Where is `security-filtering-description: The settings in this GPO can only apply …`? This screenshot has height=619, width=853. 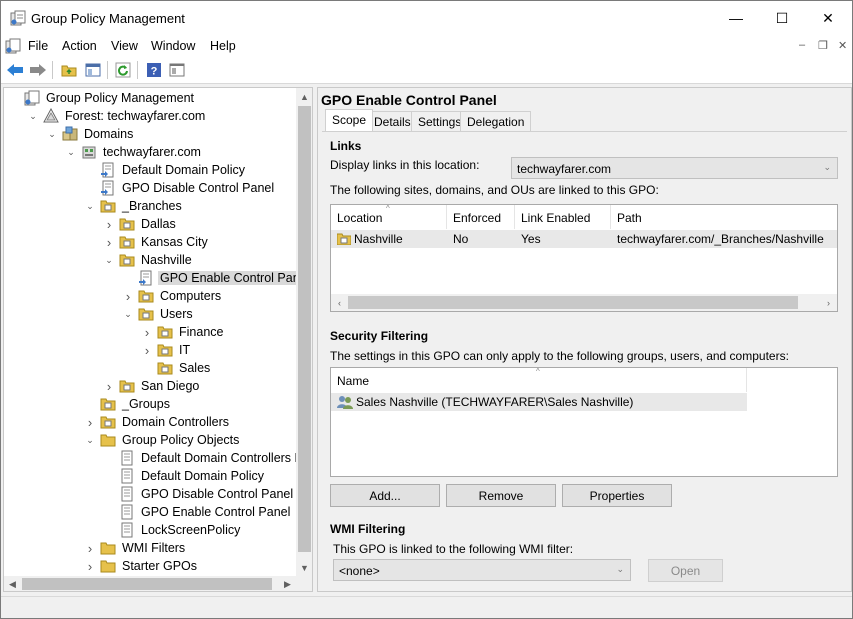
security-filtering-description: The settings in this GPO can only apply … is located at coordinates (559, 356).